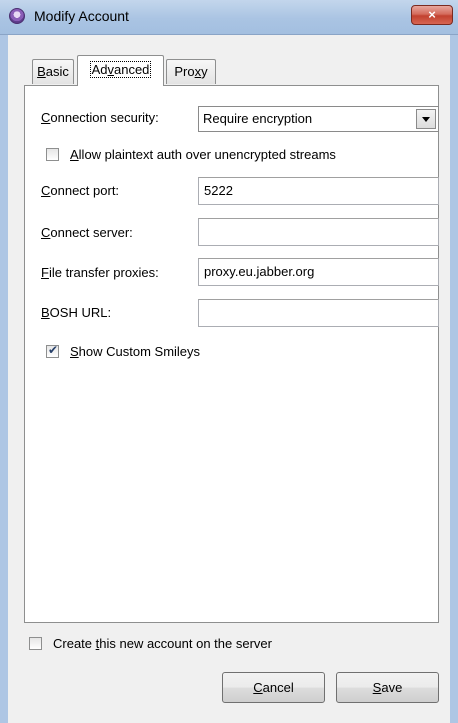 The height and width of the screenshot is (723, 458). What do you see at coordinates (162, 643) in the screenshot?
I see `create-account-label: Create this new account on the server` at bounding box center [162, 643].